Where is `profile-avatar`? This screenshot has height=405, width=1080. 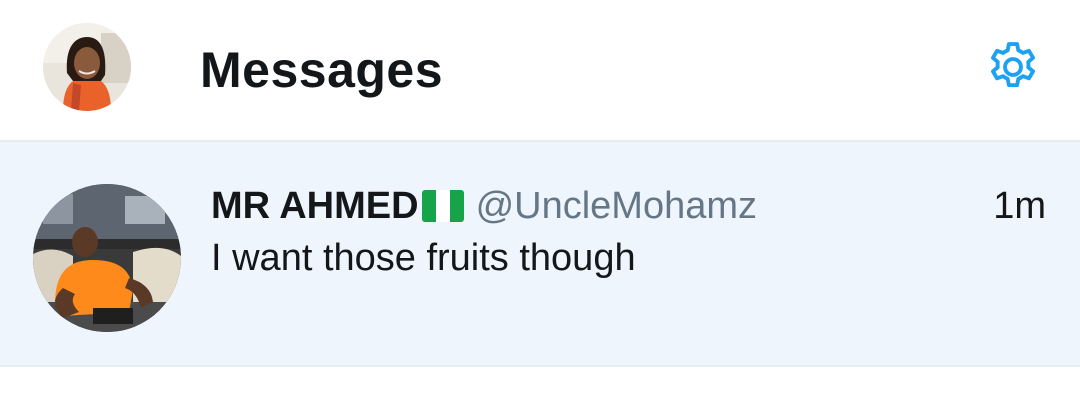
profile-avatar is located at coordinates (87, 67).